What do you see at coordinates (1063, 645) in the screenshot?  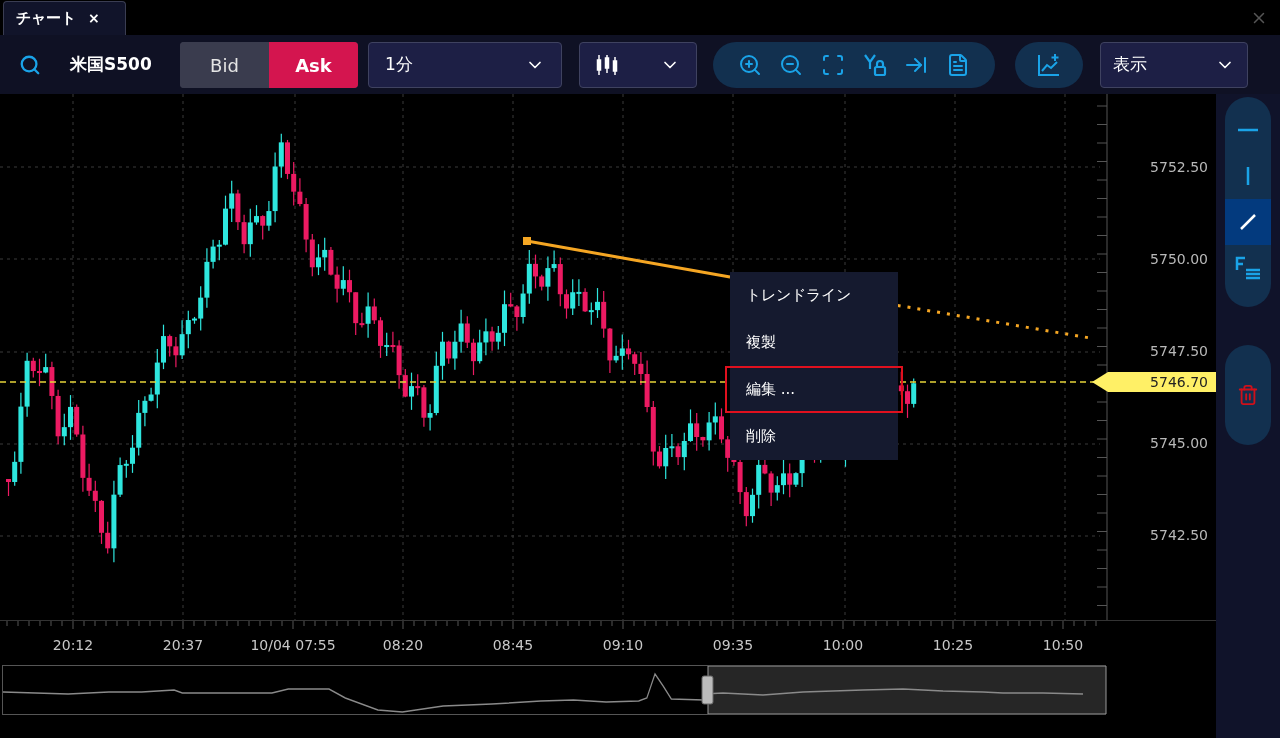 I see `time-label: 10:50` at bounding box center [1063, 645].